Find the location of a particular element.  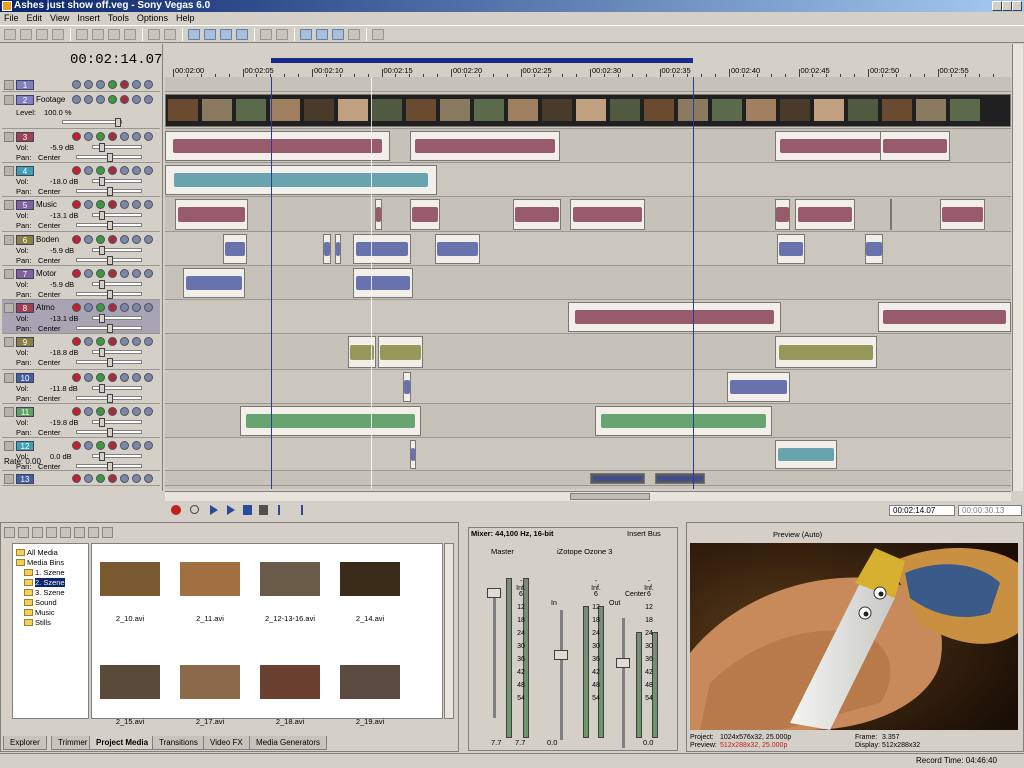

track-name: Atmo is located at coordinates (45, 307).